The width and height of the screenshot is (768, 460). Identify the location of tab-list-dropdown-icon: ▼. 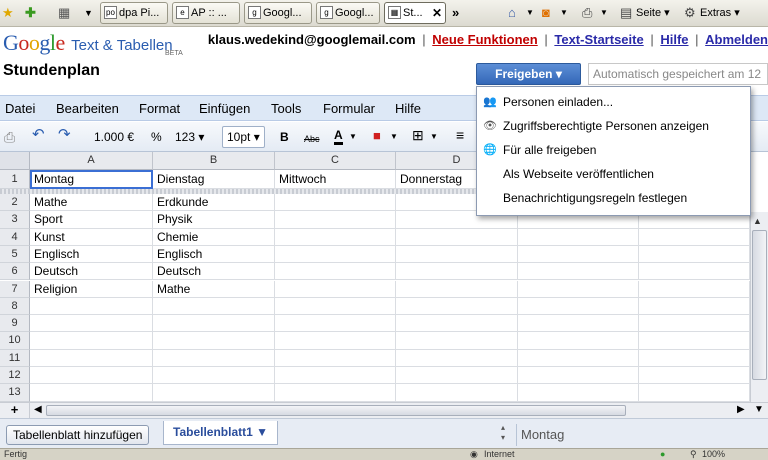
(88, 13).